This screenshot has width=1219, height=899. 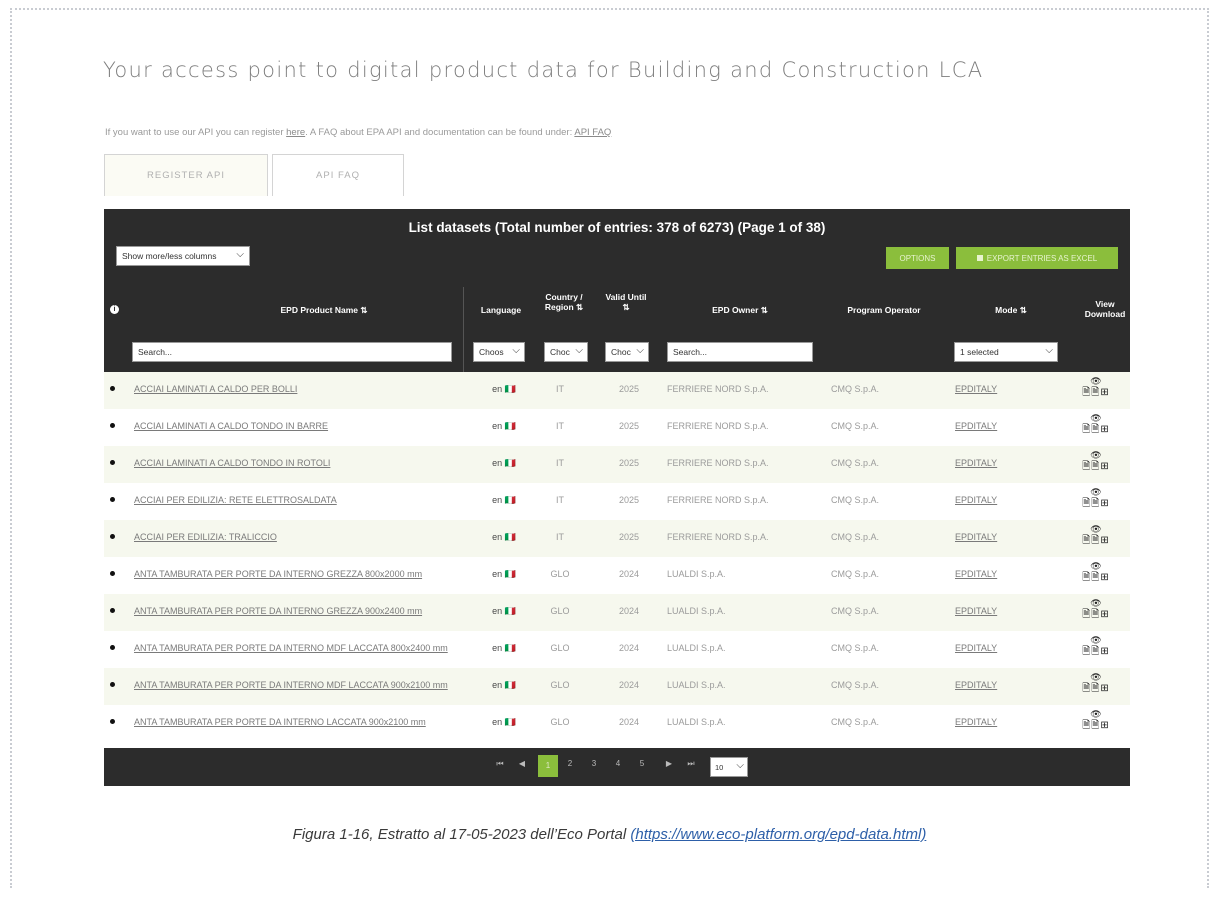 I want to click on valid-filter-select: Choc ⌵, so click(x=627, y=352).